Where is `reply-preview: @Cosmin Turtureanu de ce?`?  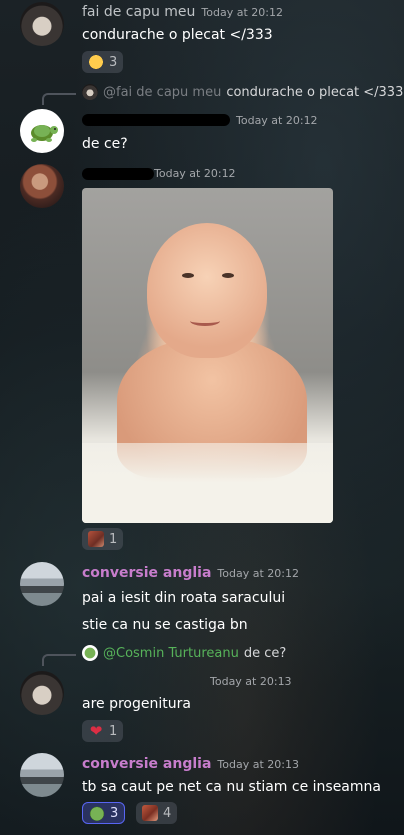
reply-preview: @Cosmin Turtureanu de ce? is located at coordinates (184, 653).